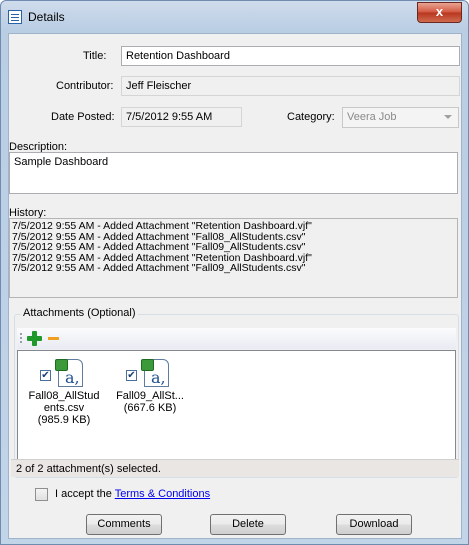 The image size is (469, 545). Describe the element at coordinates (233, 173) in the screenshot. I see `description-field: Sample Dashboard` at that location.